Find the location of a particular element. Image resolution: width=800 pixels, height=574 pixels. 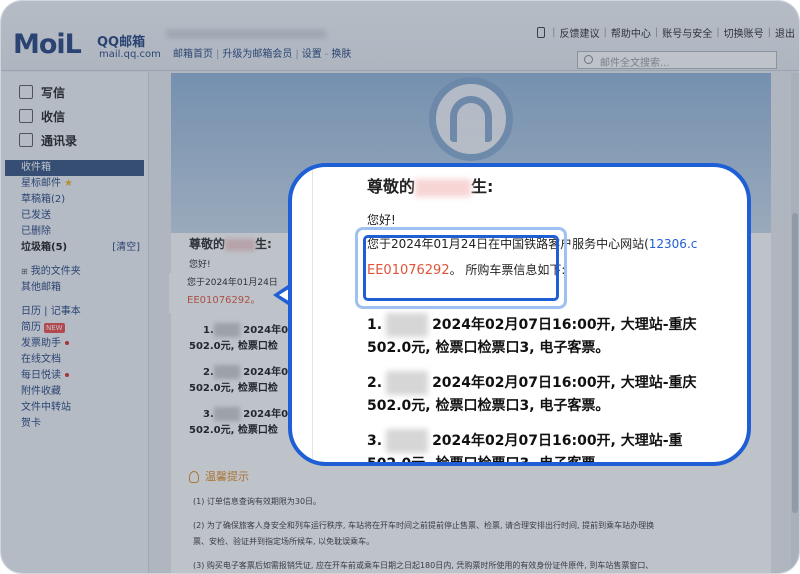

ticket-row: 3. 2024年02月07日16:00开, 大理站-重 is located at coordinates (525, 441).